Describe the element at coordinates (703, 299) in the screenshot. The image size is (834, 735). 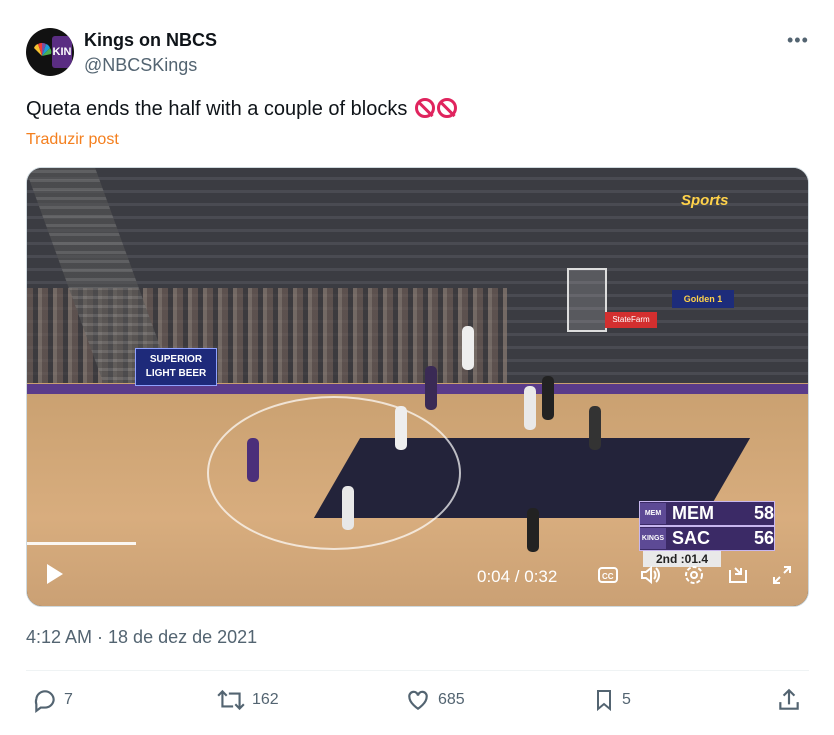
I see `golden1-sign: Golden 1` at that location.